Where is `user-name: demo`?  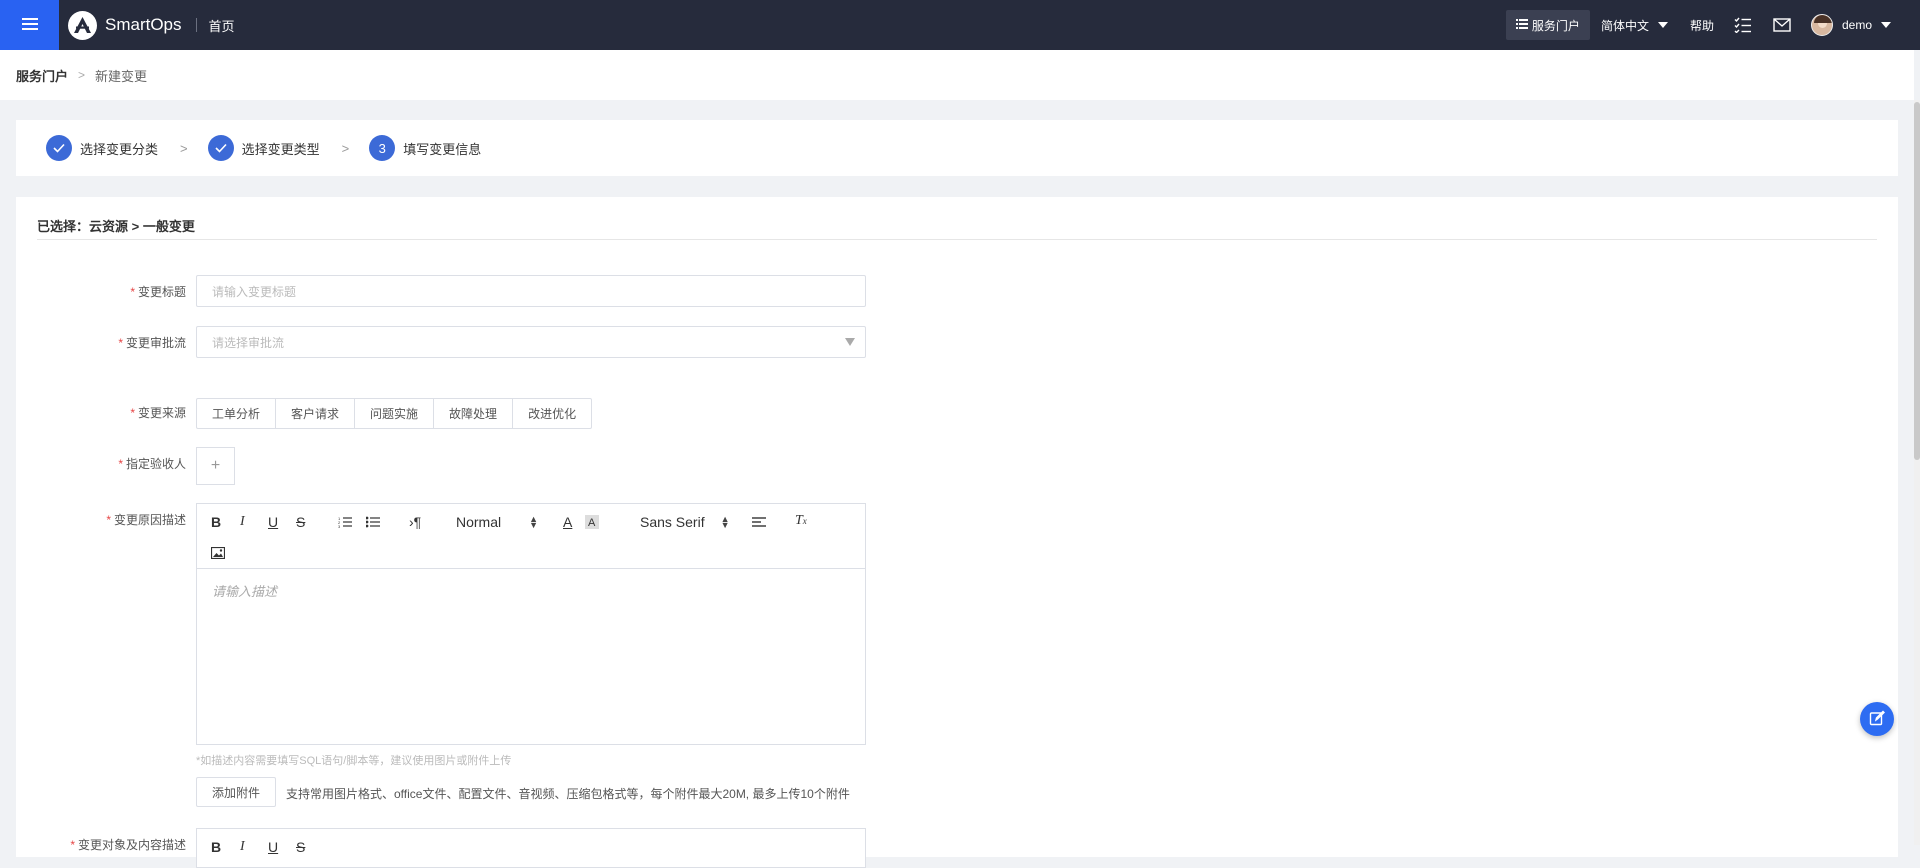
user-name: demo is located at coordinates (1856, 25).